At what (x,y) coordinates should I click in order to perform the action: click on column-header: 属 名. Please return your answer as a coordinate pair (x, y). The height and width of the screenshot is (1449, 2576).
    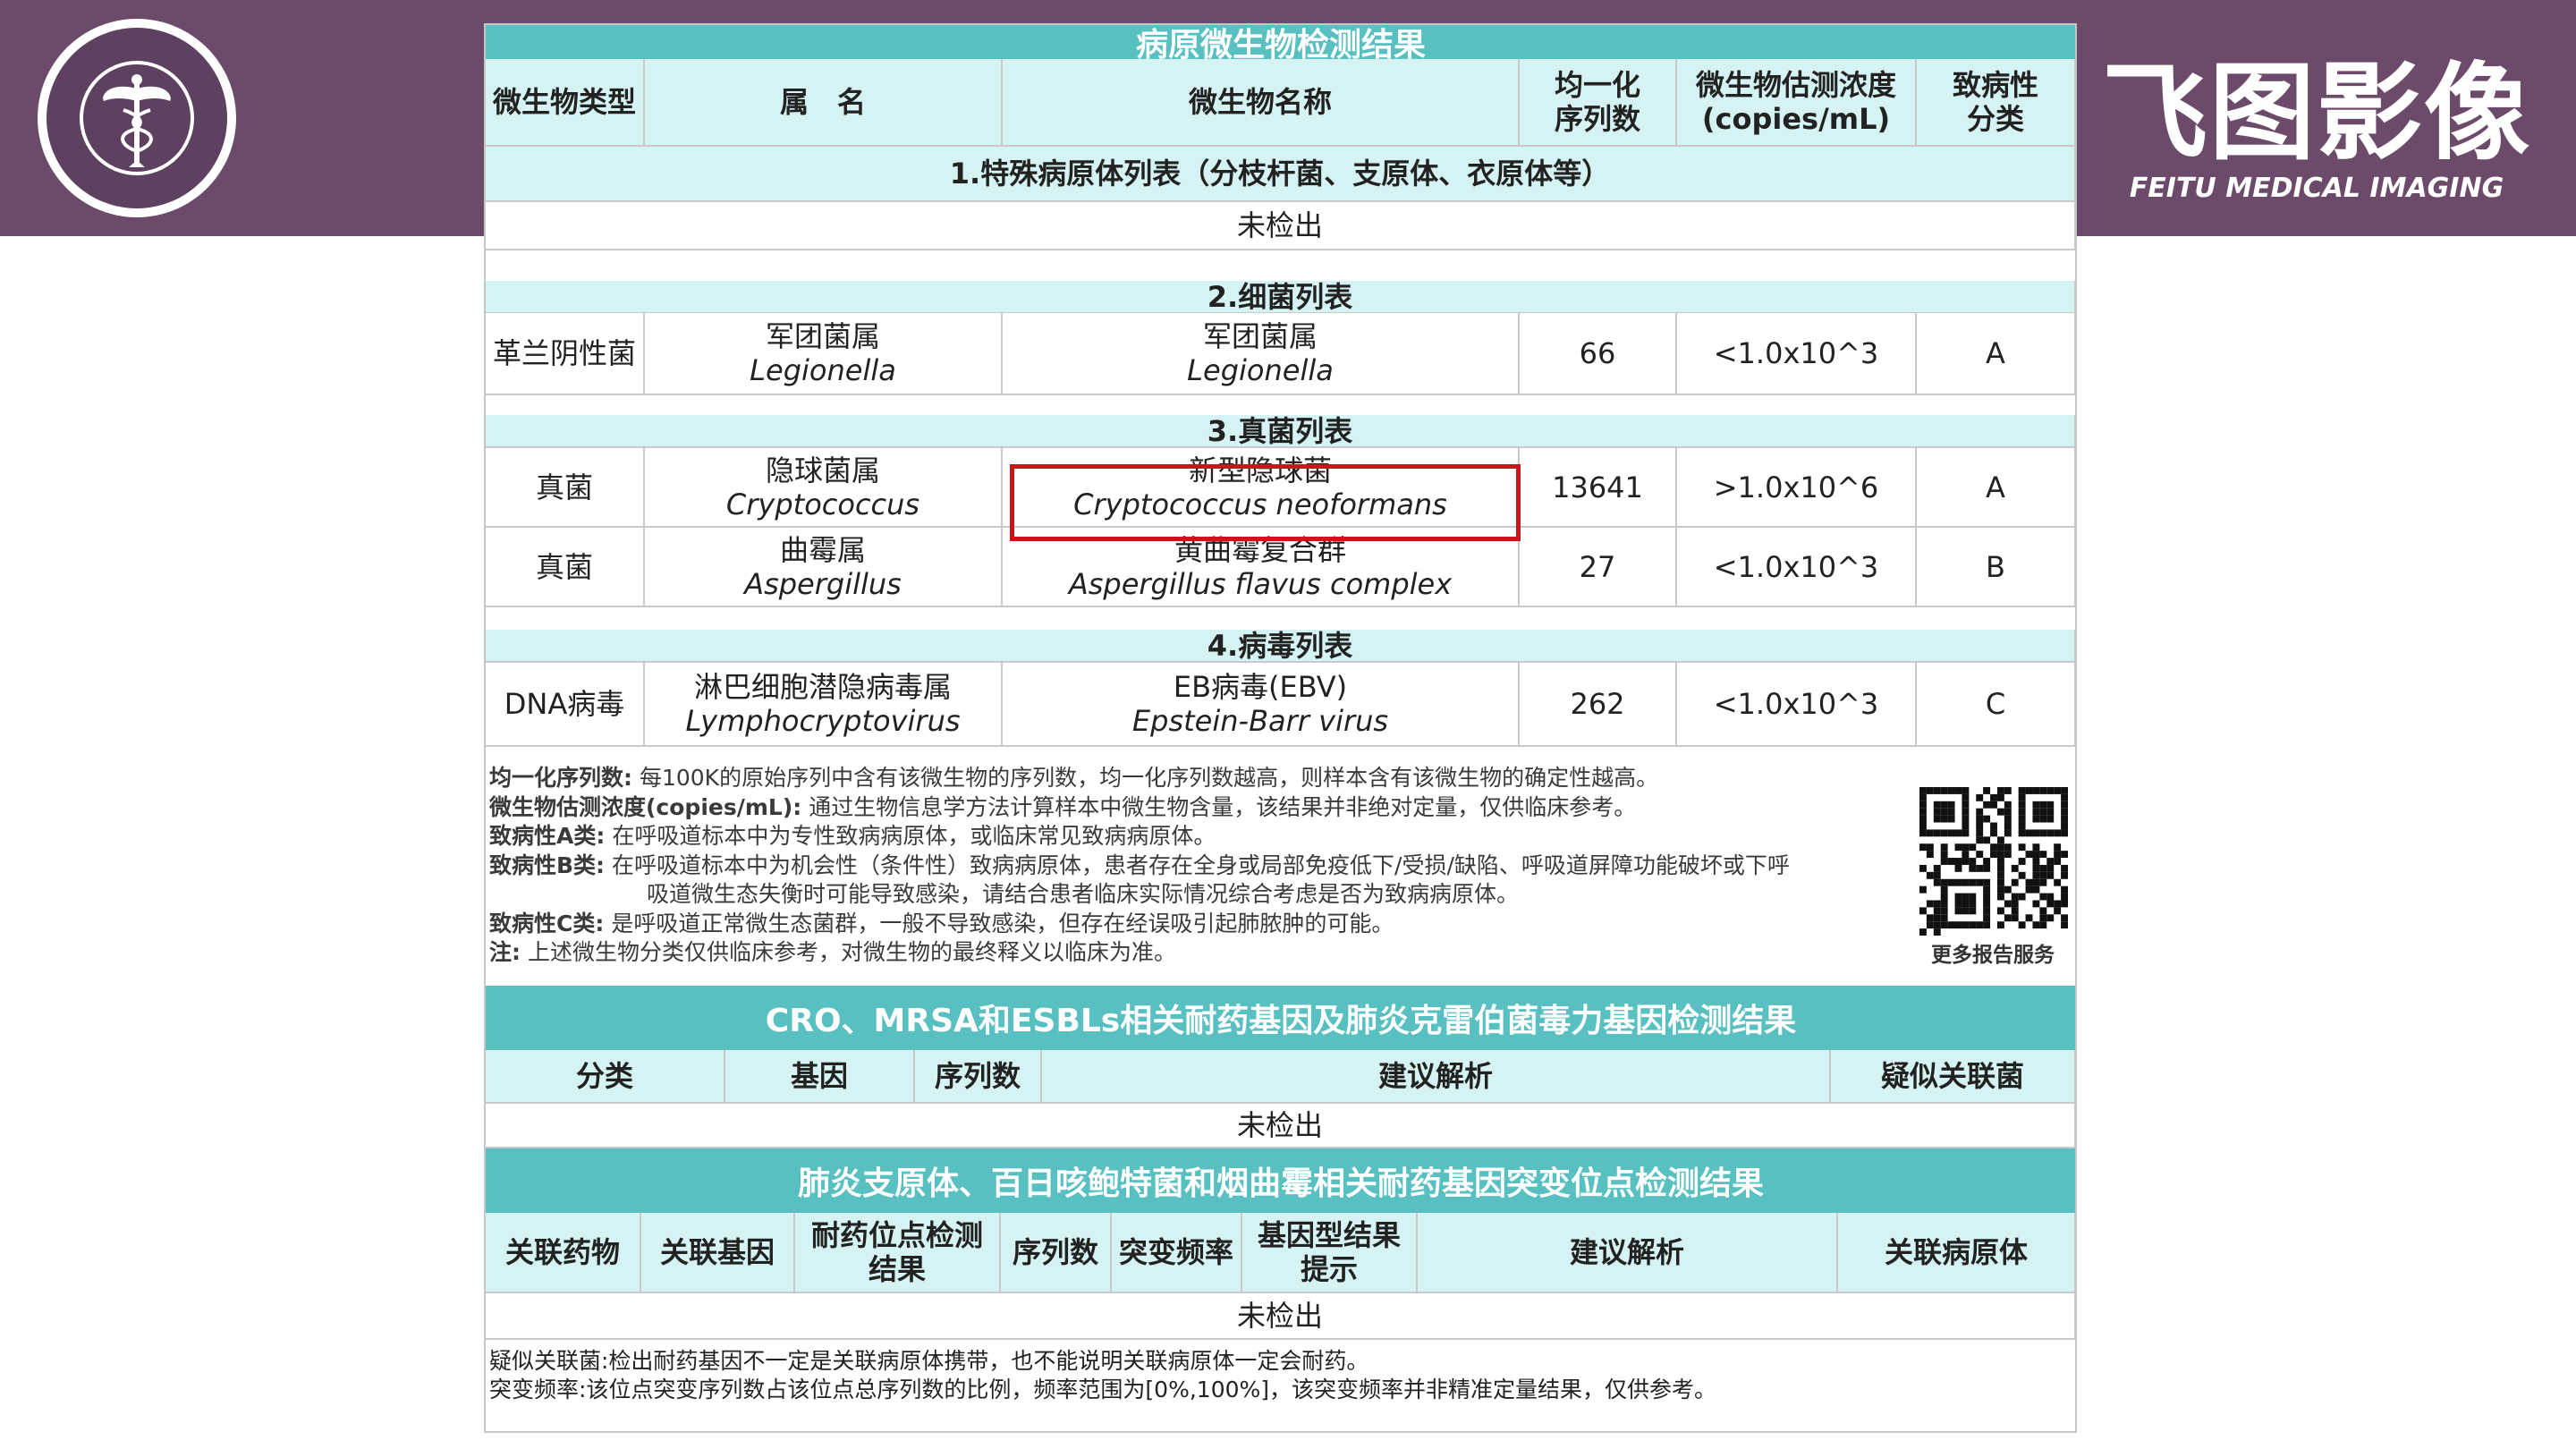
    Looking at the image, I should click on (824, 103).